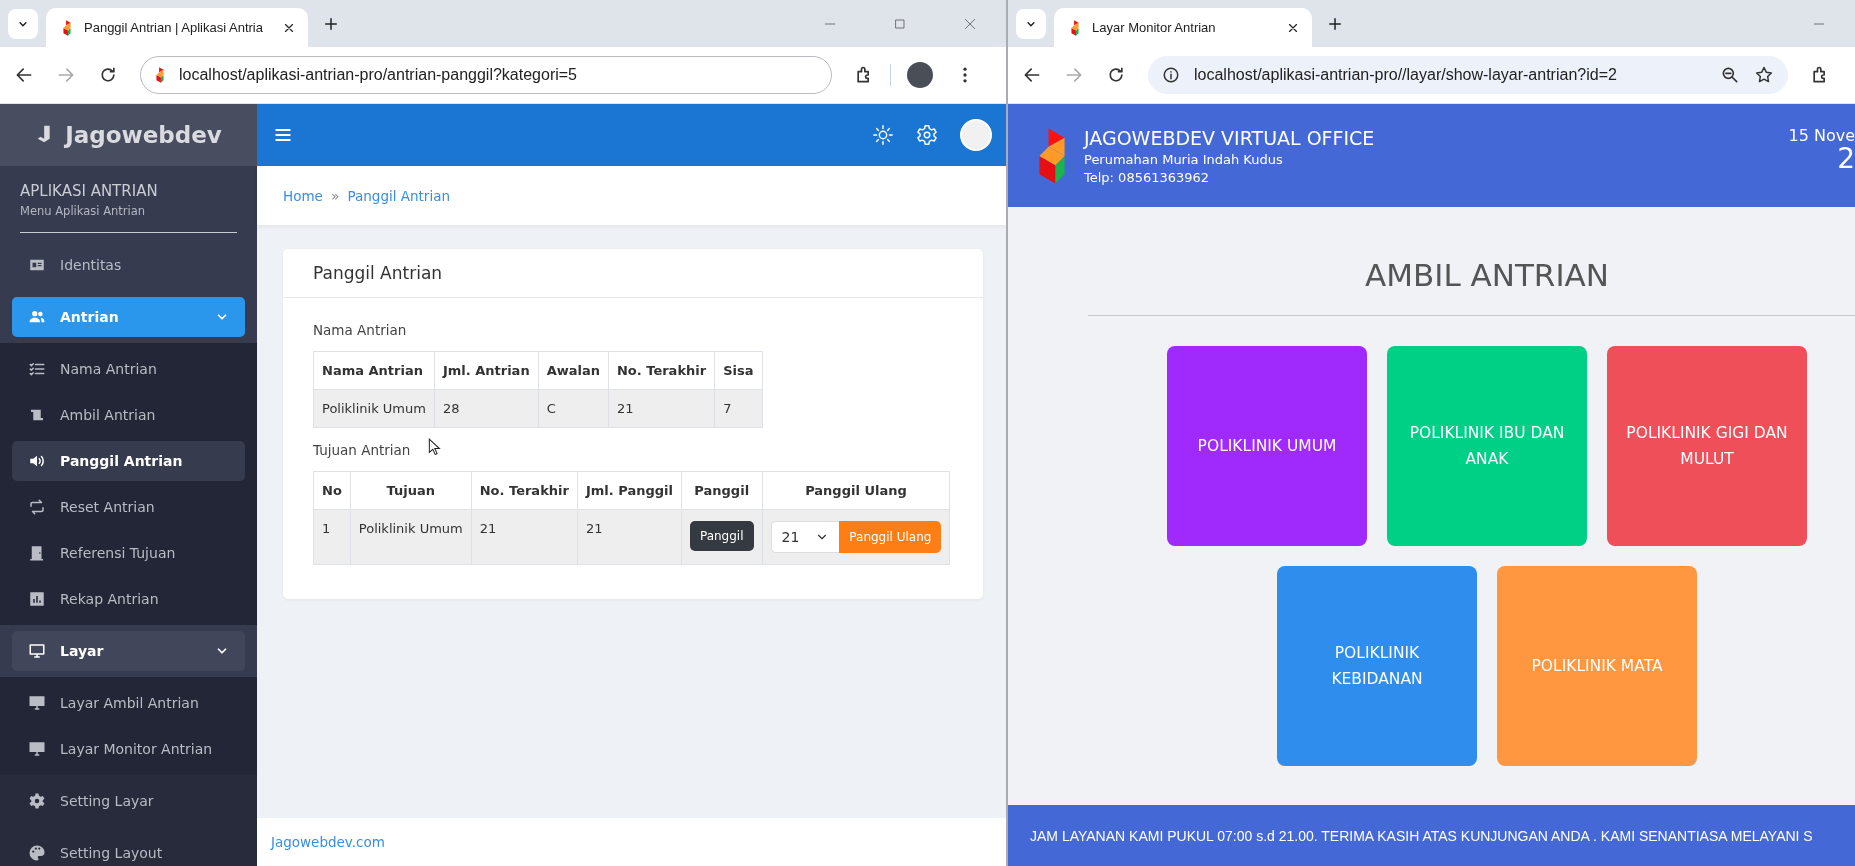 This screenshot has width=1855, height=866. I want to click on sidebar-item: Ambil Antrian, so click(128, 415).